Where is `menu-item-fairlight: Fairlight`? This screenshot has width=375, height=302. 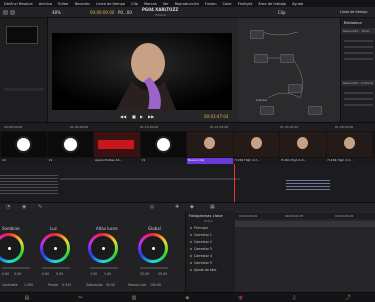 menu-item-fairlight: Fairlight is located at coordinates (245, 4).